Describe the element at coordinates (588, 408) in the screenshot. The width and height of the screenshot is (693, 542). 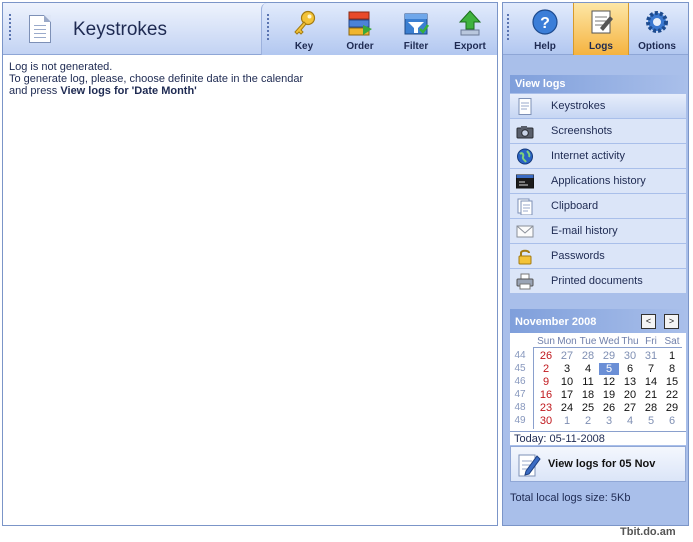
I see `calendar-day: 25` at that location.